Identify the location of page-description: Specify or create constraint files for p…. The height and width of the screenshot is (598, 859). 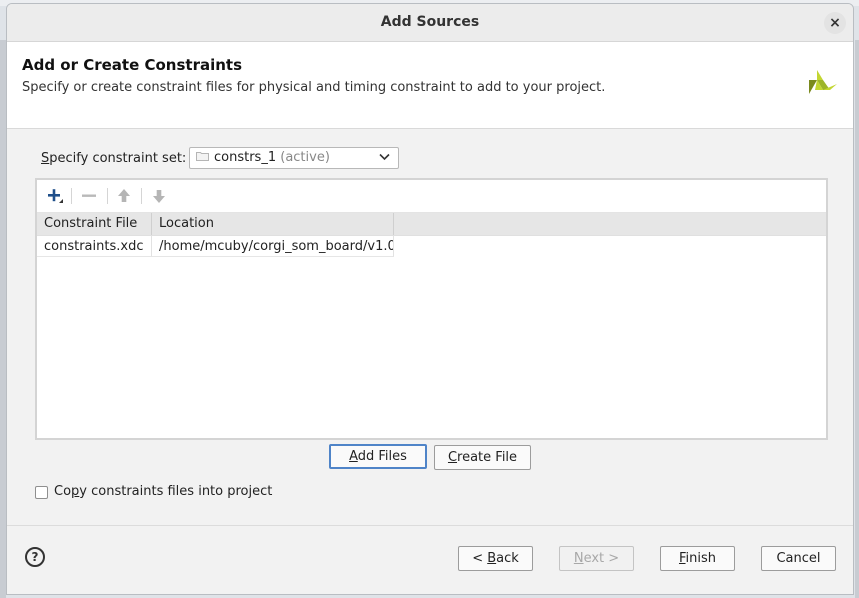
(314, 87).